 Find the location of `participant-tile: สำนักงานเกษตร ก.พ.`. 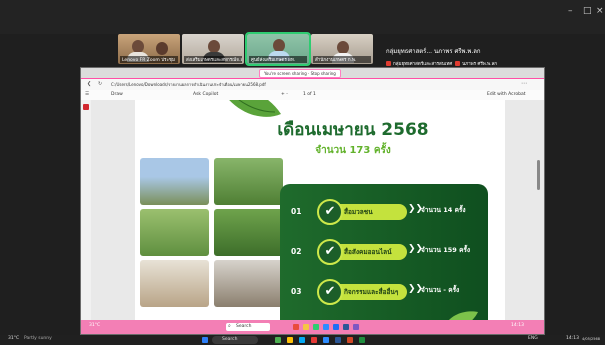

participant-tile: สำนักงานเกษตร ก.พ. is located at coordinates (342, 49).